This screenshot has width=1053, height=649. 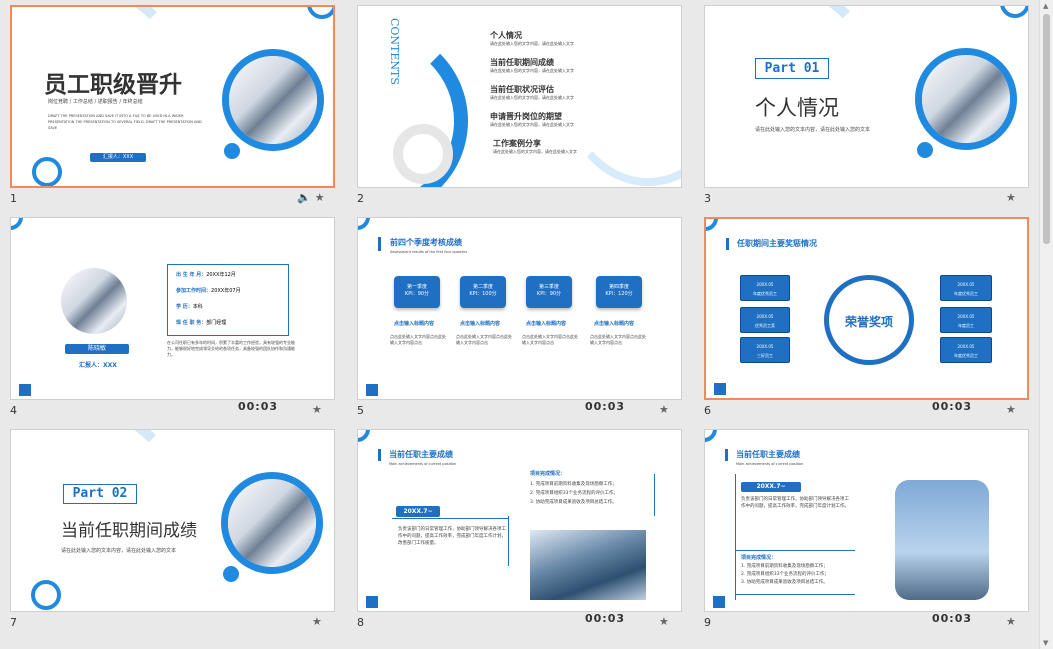 I want to click on sky-image, so click(x=942, y=540).